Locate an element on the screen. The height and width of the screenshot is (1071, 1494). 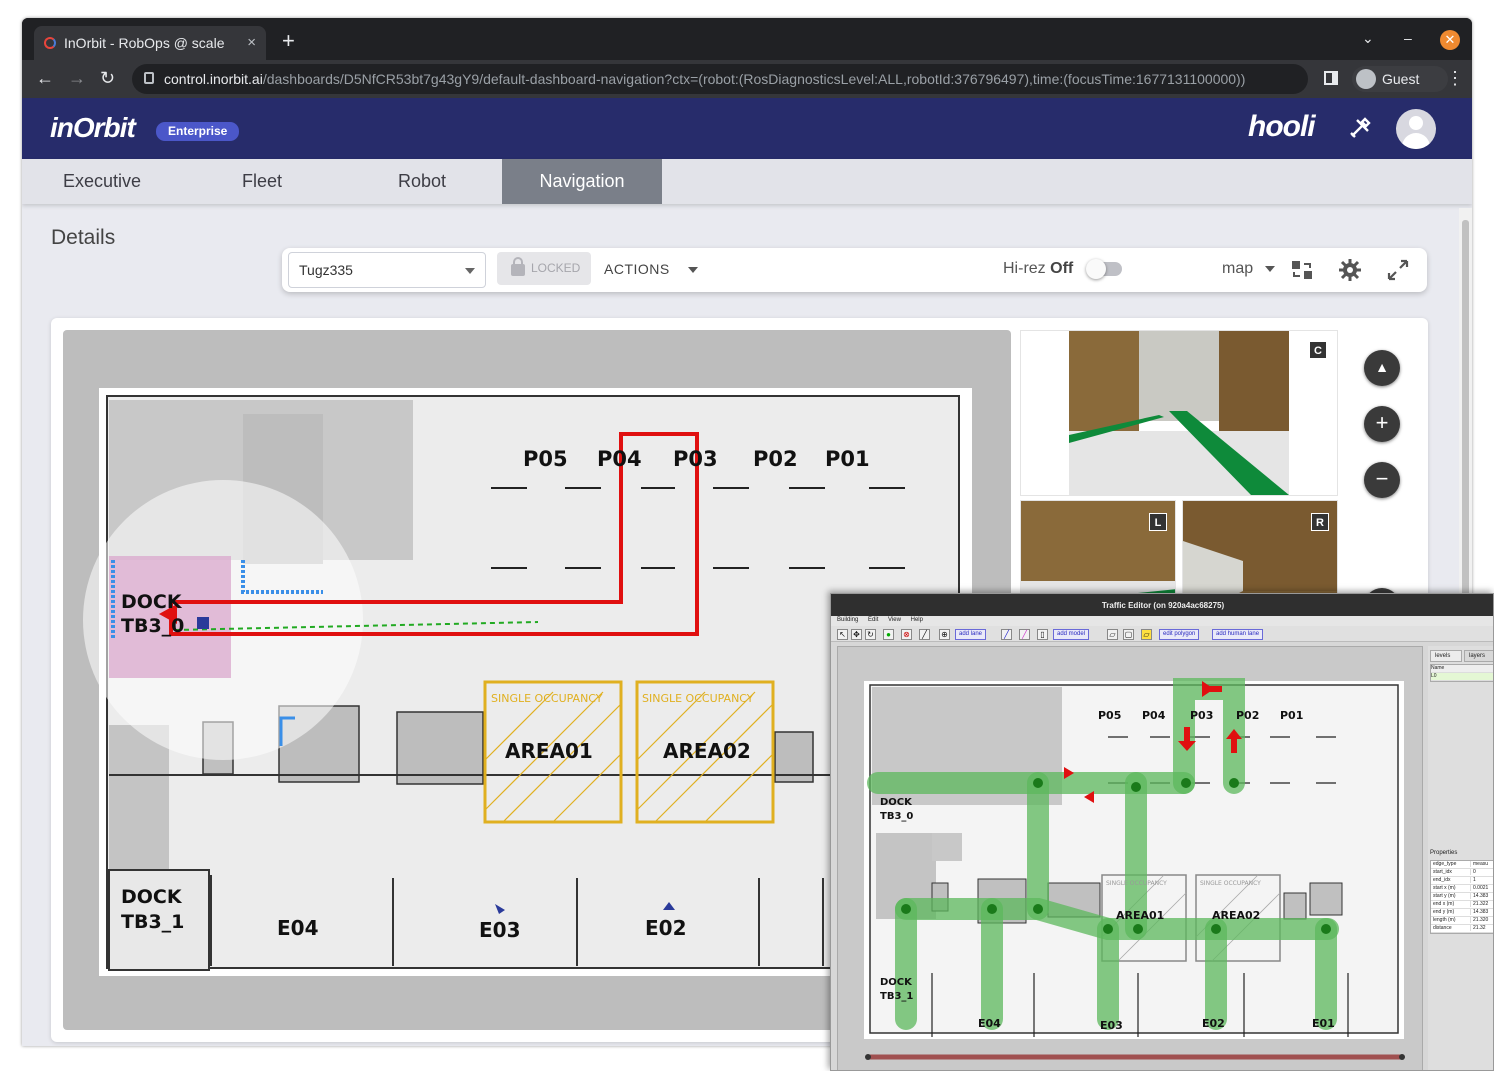
tab-levels: levels is located at coordinates (1446, 656).